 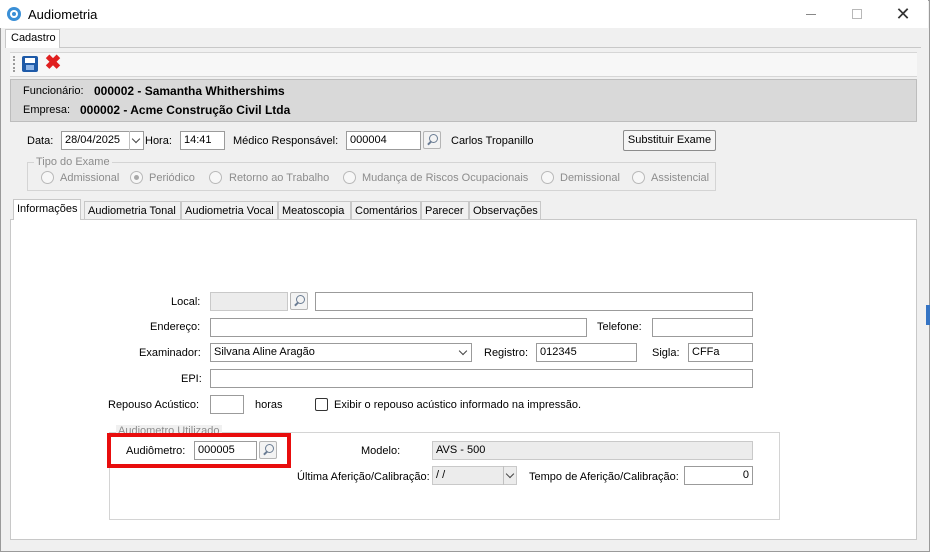 What do you see at coordinates (47, 209) in the screenshot?
I see `tab-informacoes: Informações` at bounding box center [47, 209].